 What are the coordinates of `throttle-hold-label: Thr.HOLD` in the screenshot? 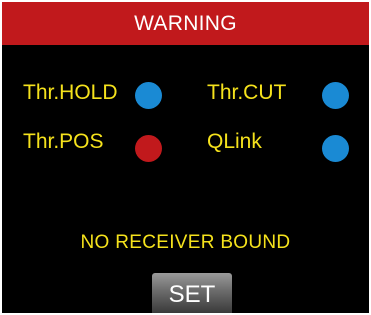 It's located at (70, 92).